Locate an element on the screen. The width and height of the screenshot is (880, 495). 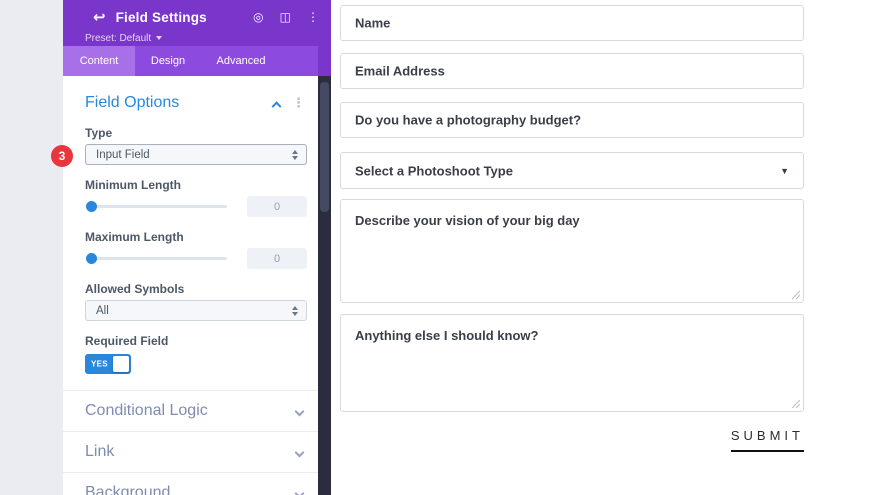
panel-title: Field Settings is located at coordinates (161, 17).